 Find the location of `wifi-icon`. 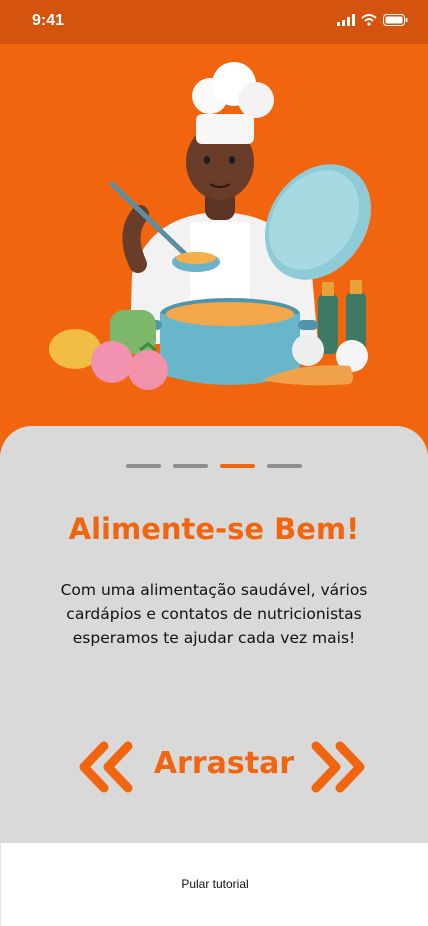

wifi-icon is located at coordinates (369, 20).